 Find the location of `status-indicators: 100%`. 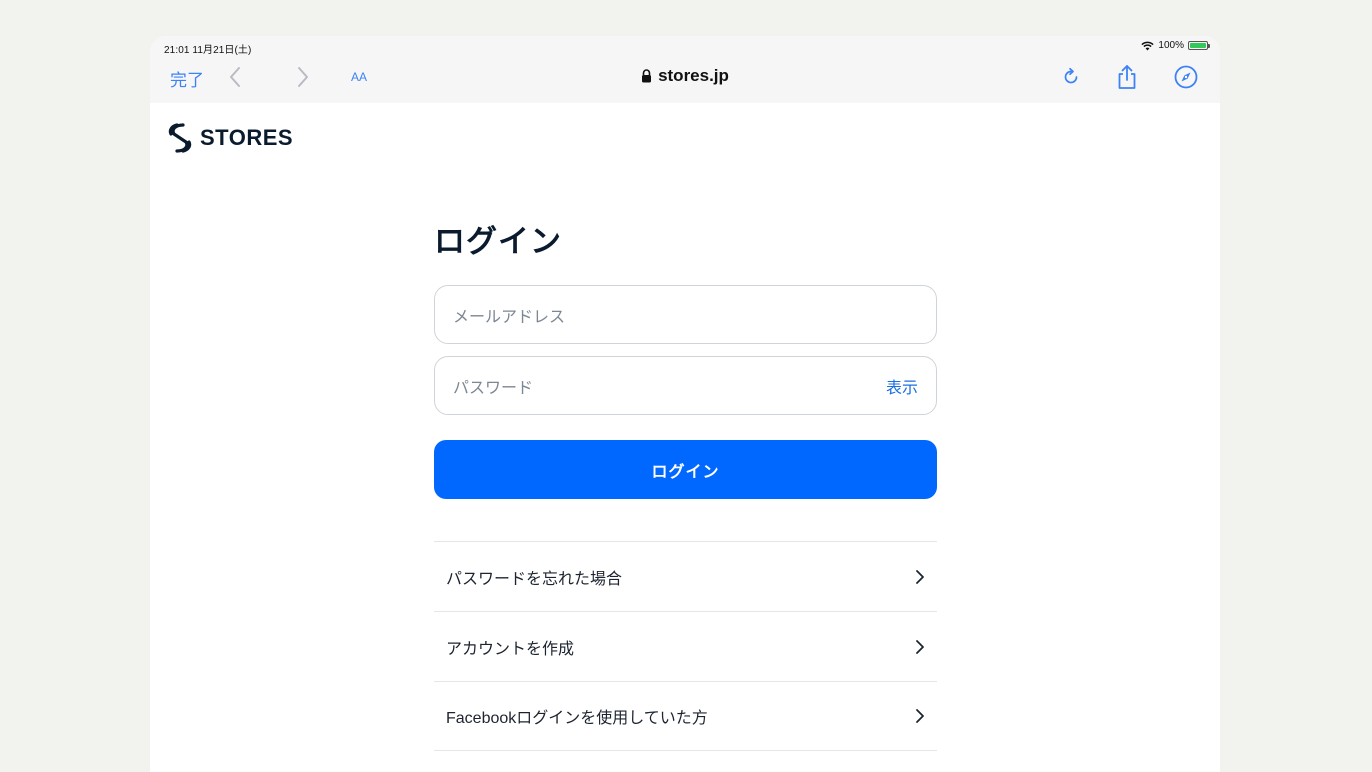

status-indicators: 100% is located at coordinates (1175, 45).